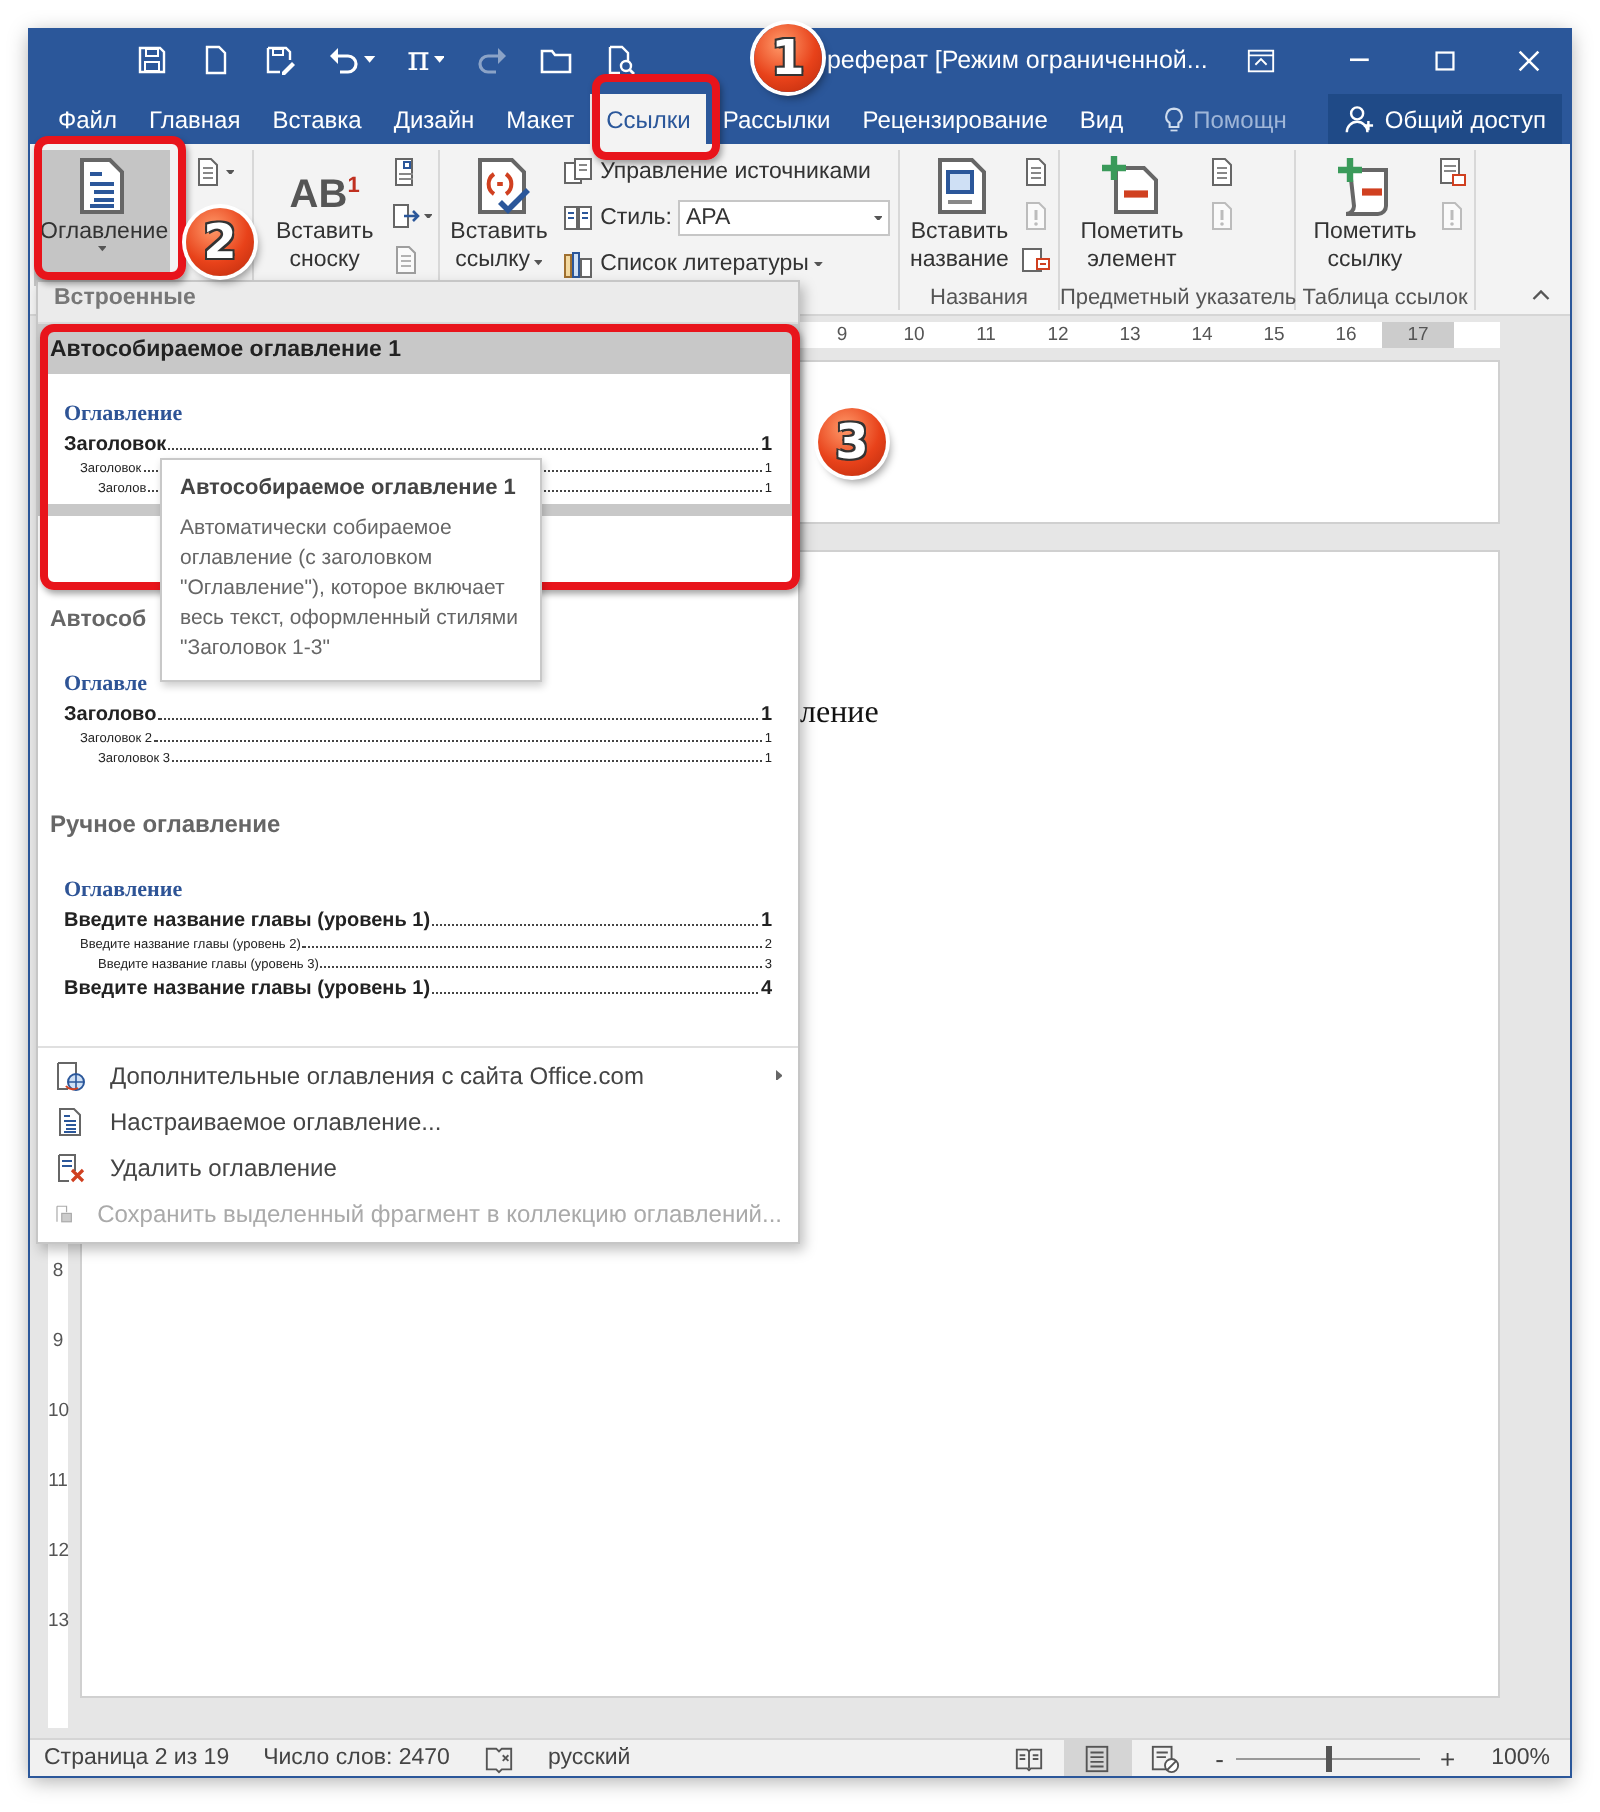 This screenshot has width=1600, height=1812. What do you see at coordinates (839, 713) in the screenshot?
I see `document-text: ление` at bounding box center [839, 713].